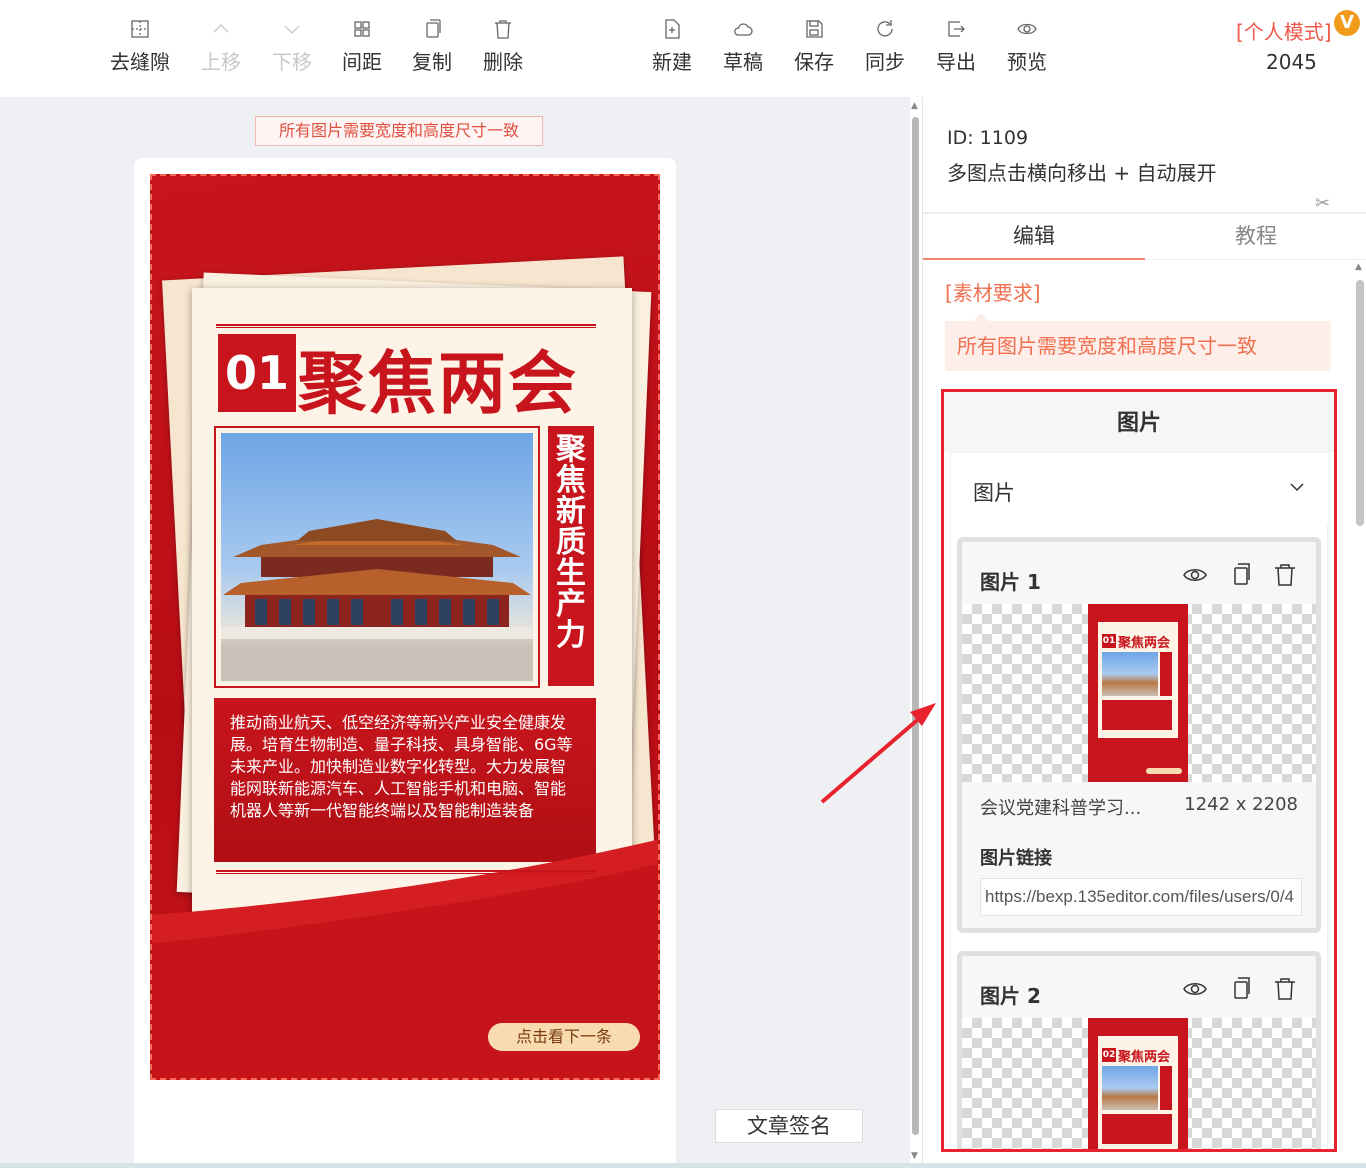  I want to click on new-label: 新建, so click(672, 62).